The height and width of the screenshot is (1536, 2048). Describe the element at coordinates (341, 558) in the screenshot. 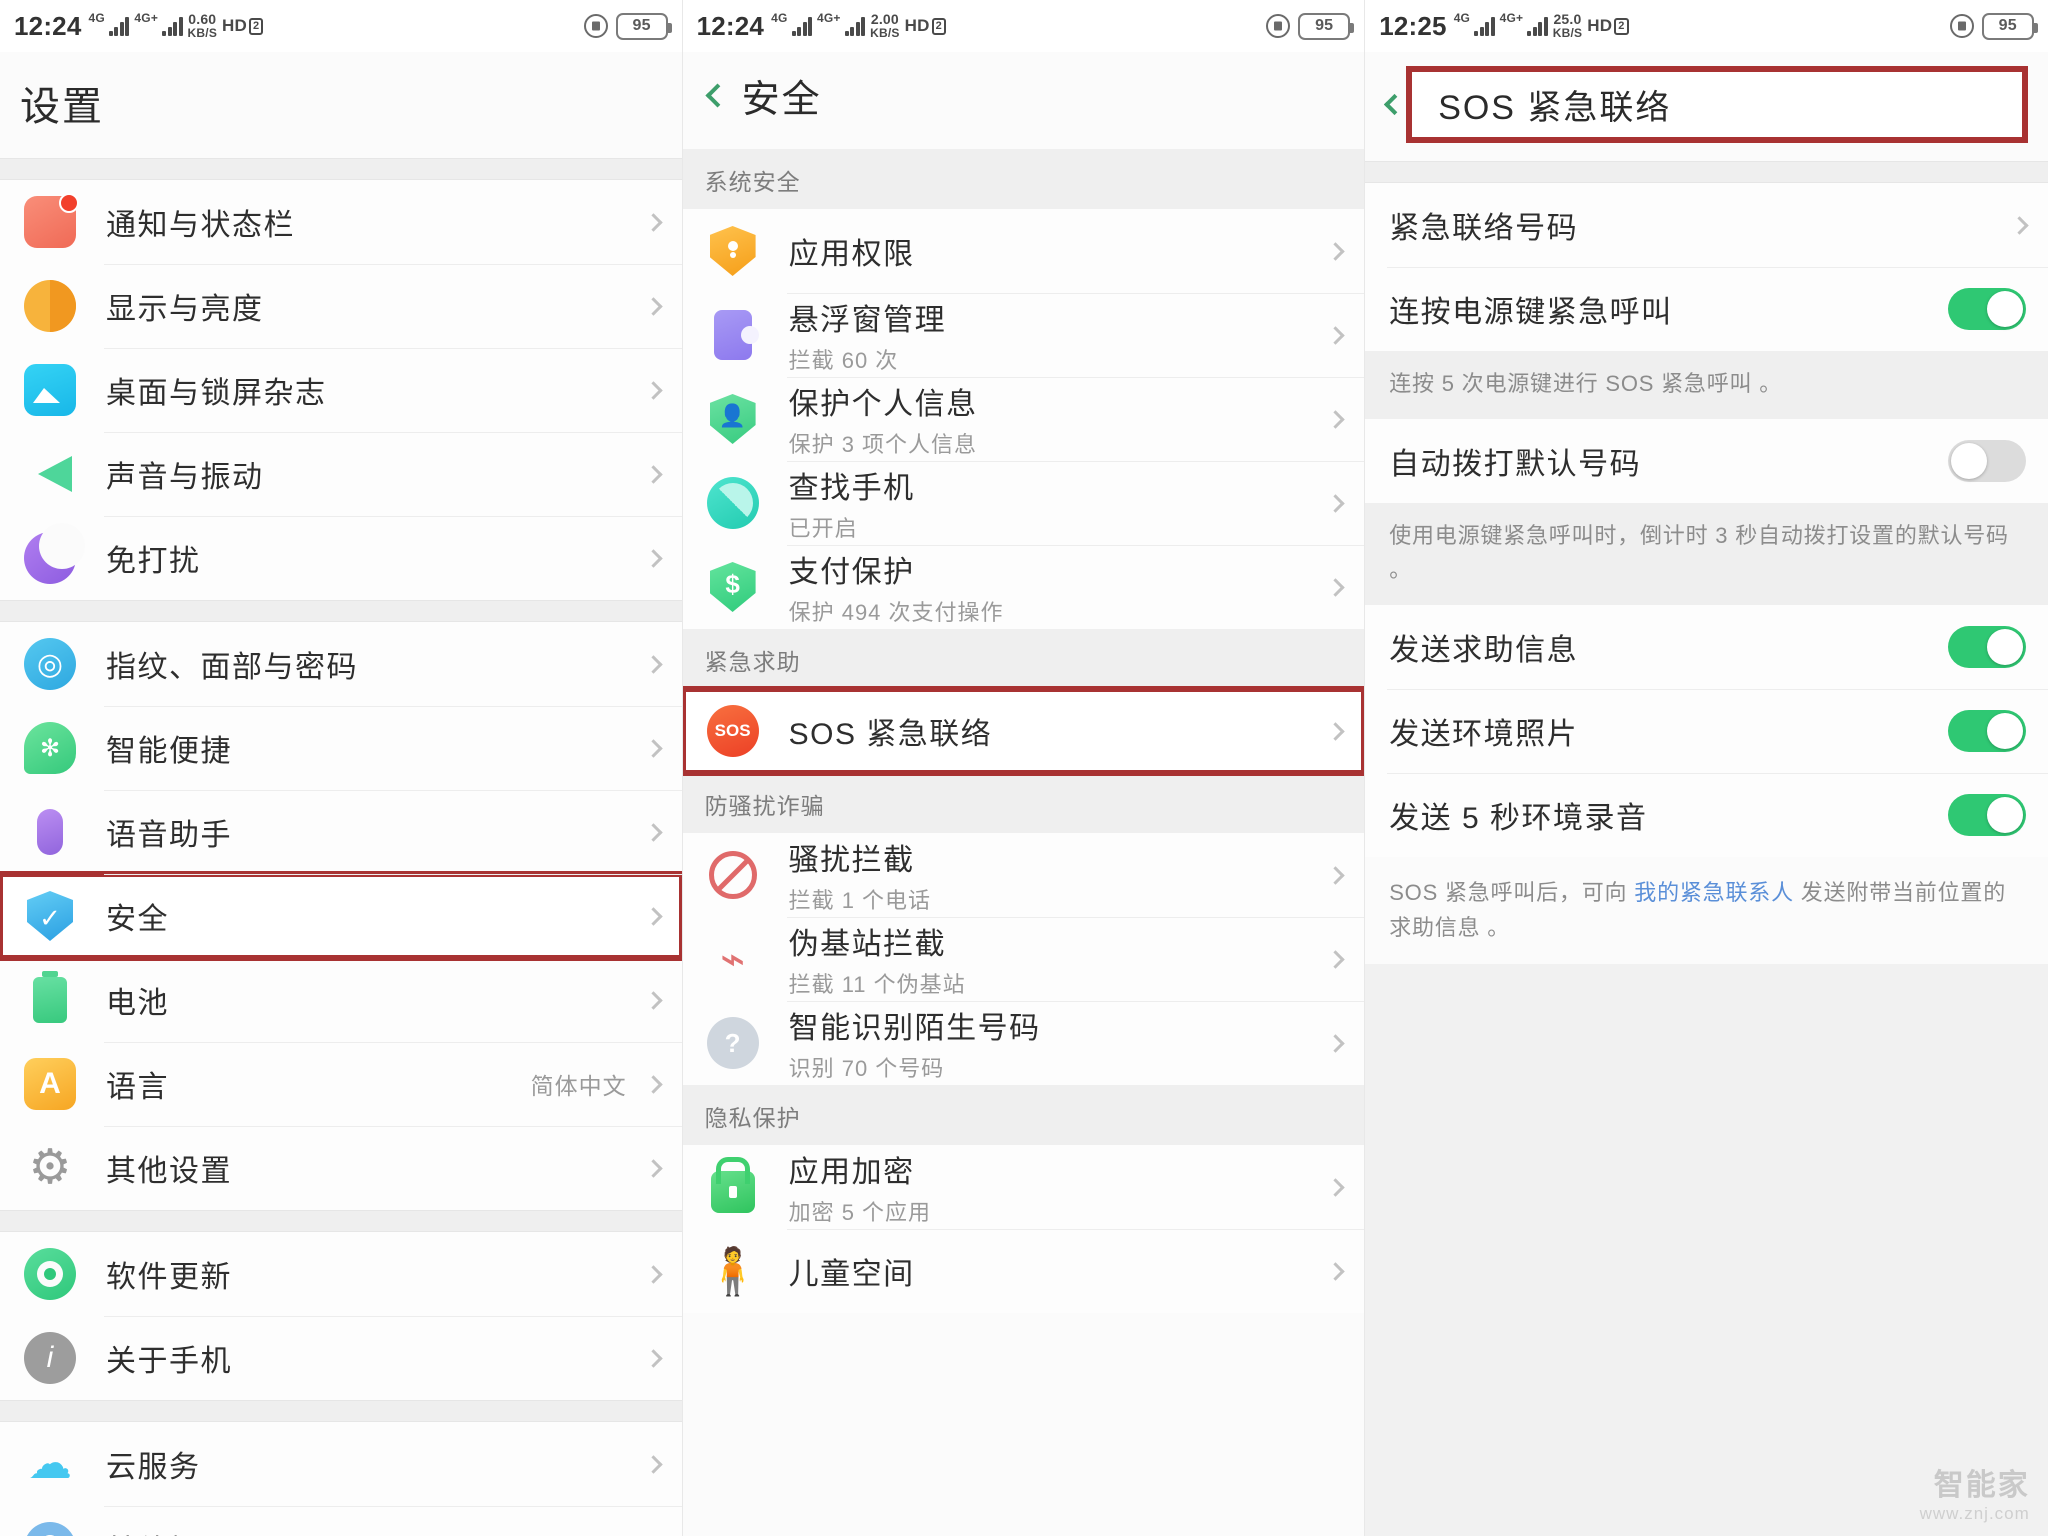

I see `sidebar-item-dnd: 免打扰` at that location.